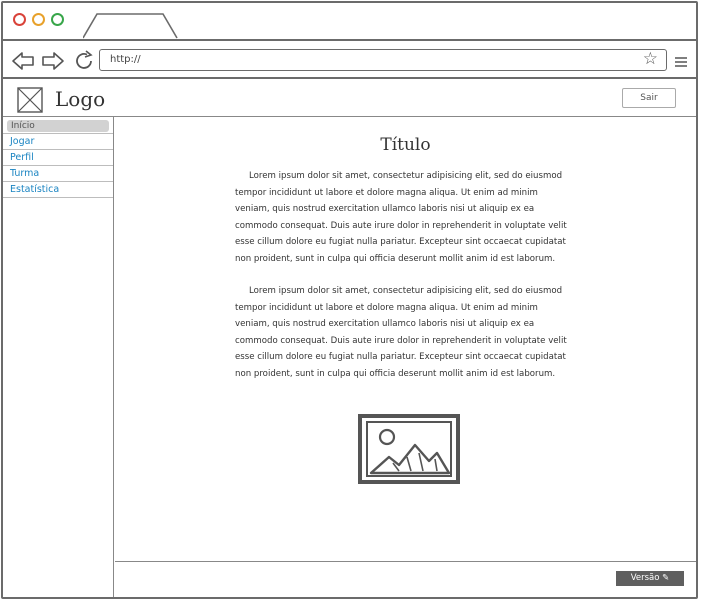  What do you see at coordinates (58, 357) in the screenshot?
I see `sidebar: Início Jogar Perfil Turma Estatística` at bounding box center [58, 357].